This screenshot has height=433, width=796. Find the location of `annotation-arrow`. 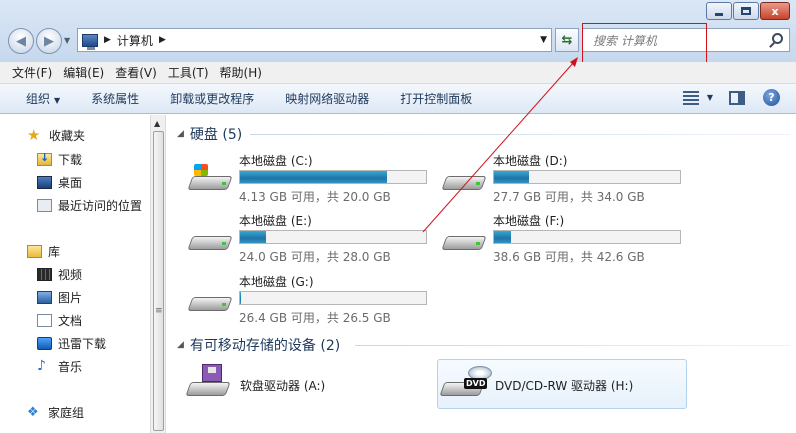

annotation-arrow is located at coordinates (500, 145).